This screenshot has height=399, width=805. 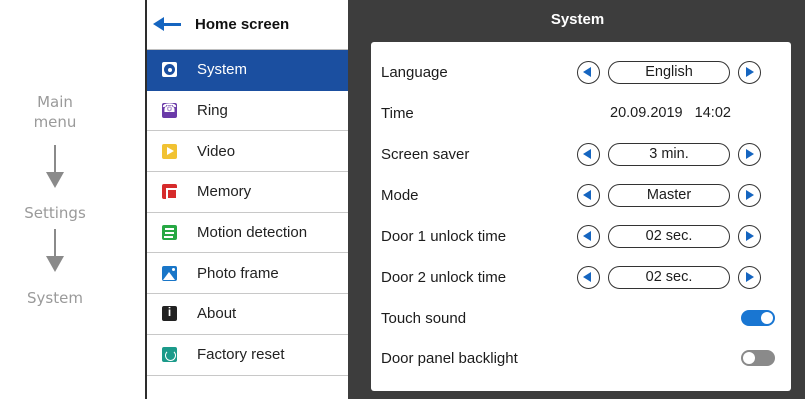 What do you see at coordinates (247, 152) in the screenshot?
I see `menu-item-video: Video` at bounding box center [247, 152].